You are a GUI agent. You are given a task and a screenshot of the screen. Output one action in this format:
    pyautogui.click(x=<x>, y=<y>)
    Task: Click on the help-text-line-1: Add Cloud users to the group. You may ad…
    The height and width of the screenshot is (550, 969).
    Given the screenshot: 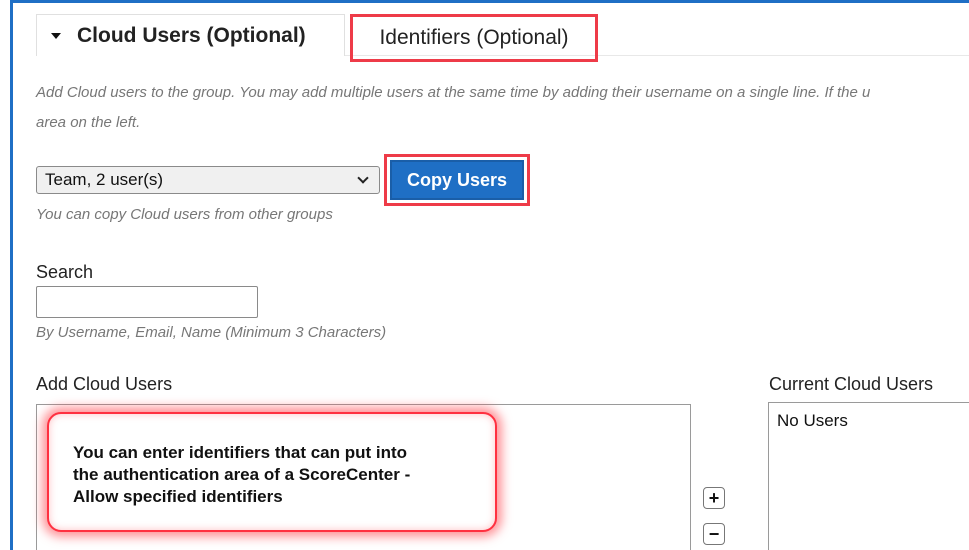 What is the action you would take?
    pyautogui.click(x=453, y=92)
    